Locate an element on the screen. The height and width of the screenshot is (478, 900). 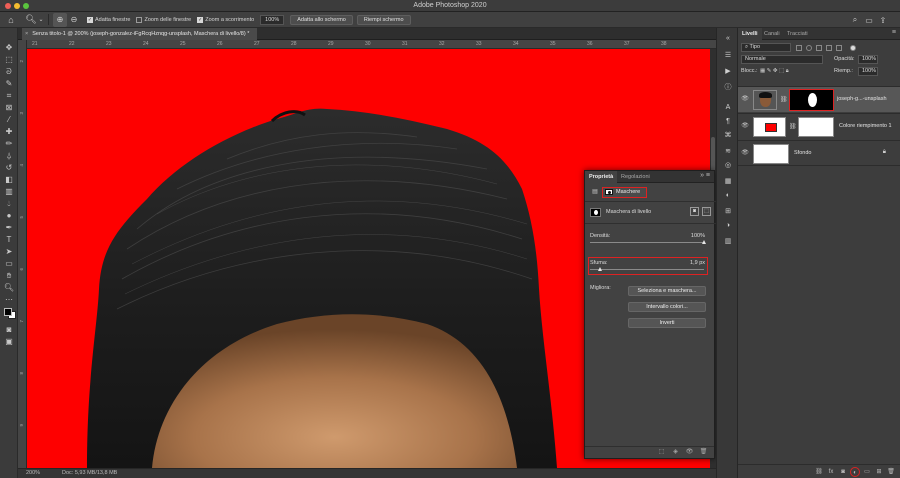
zoom-value-field: 100% is located at coordinates (272, 19).